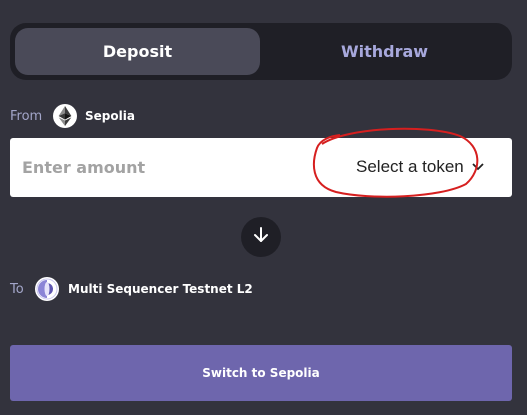 The image size is (527, 415). I want to click on arrow-down-icon, so click(261, 237).